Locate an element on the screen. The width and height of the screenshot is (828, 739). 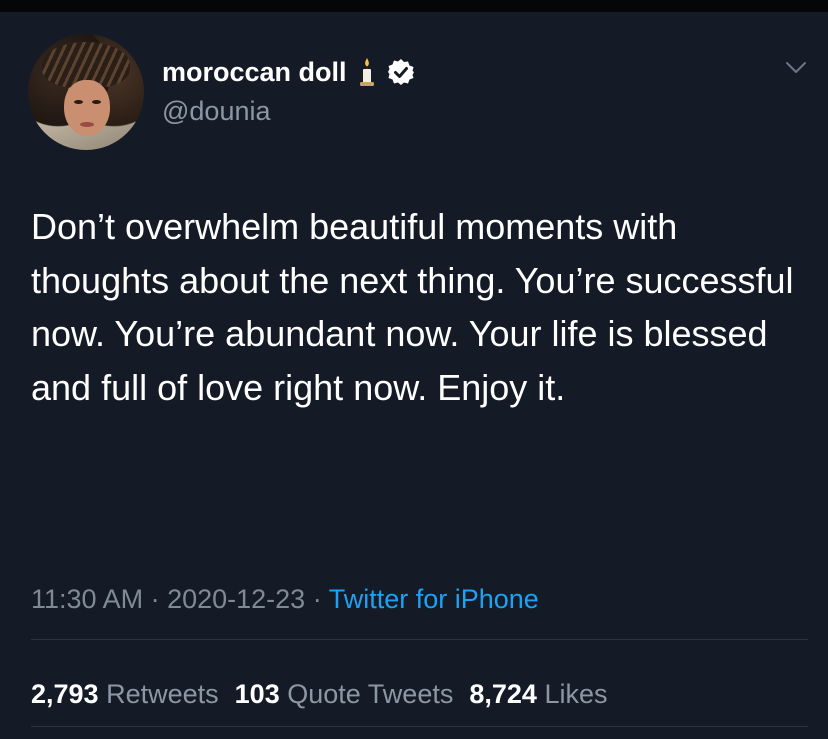
tweet-time: 11:30 AM is located at coordinates (87, 599).